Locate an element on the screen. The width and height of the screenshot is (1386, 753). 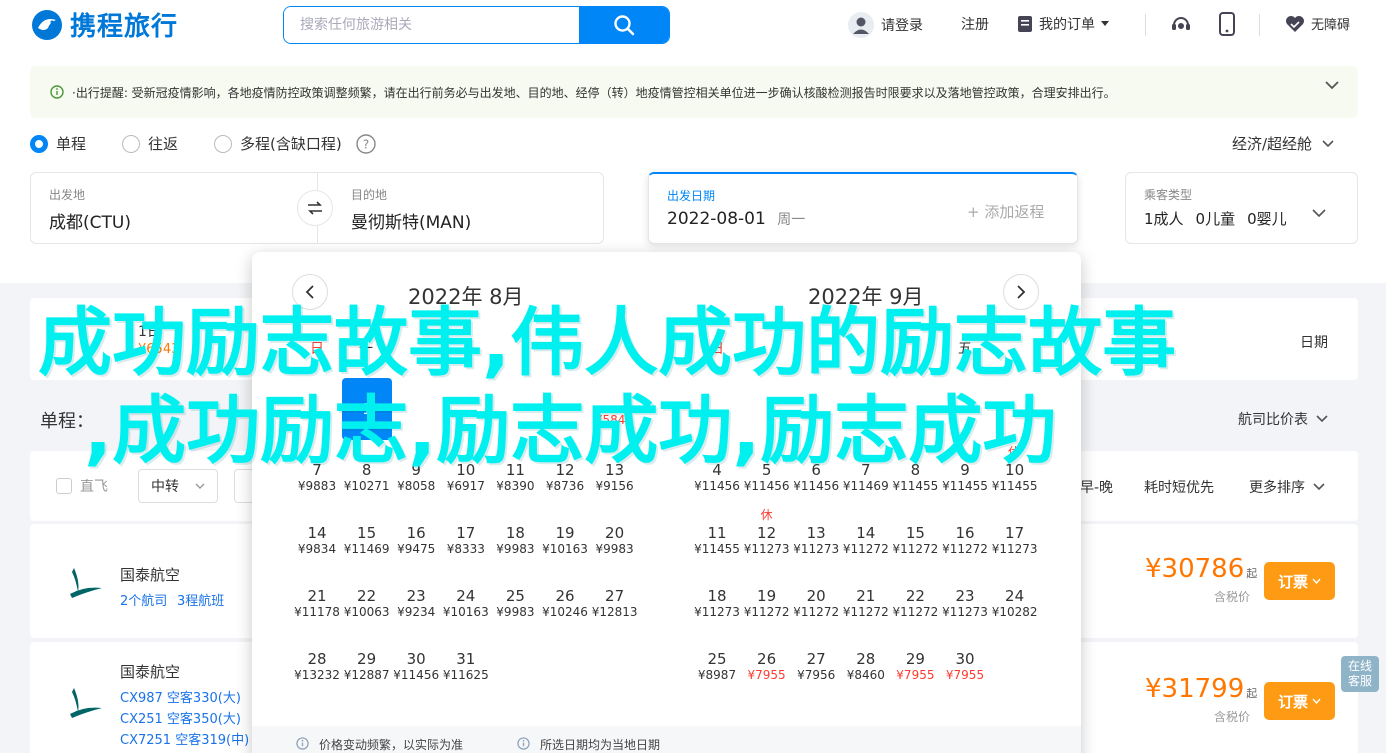
day-cell: 18¥11273 is located at coordinates (717, 606).